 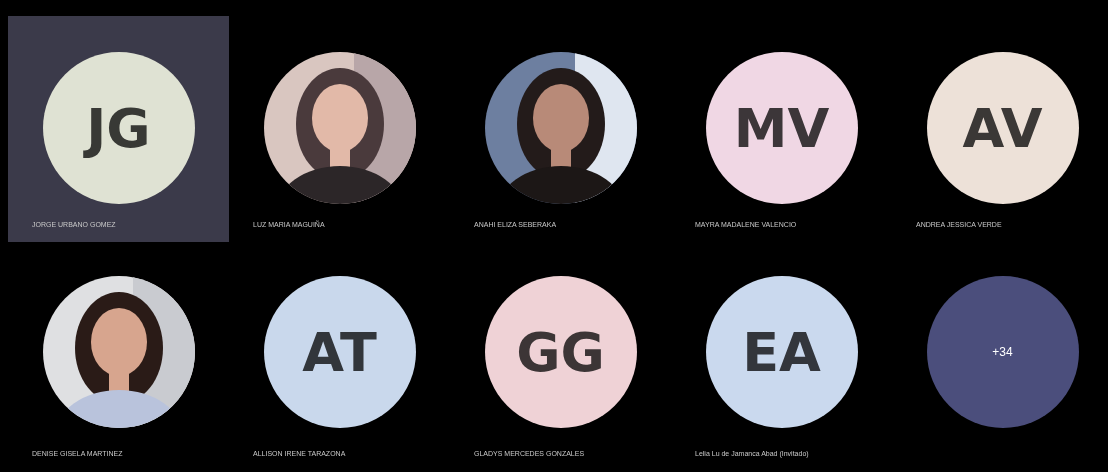 I want to click on participant-tile: +34, so click(x=1000, y=361).